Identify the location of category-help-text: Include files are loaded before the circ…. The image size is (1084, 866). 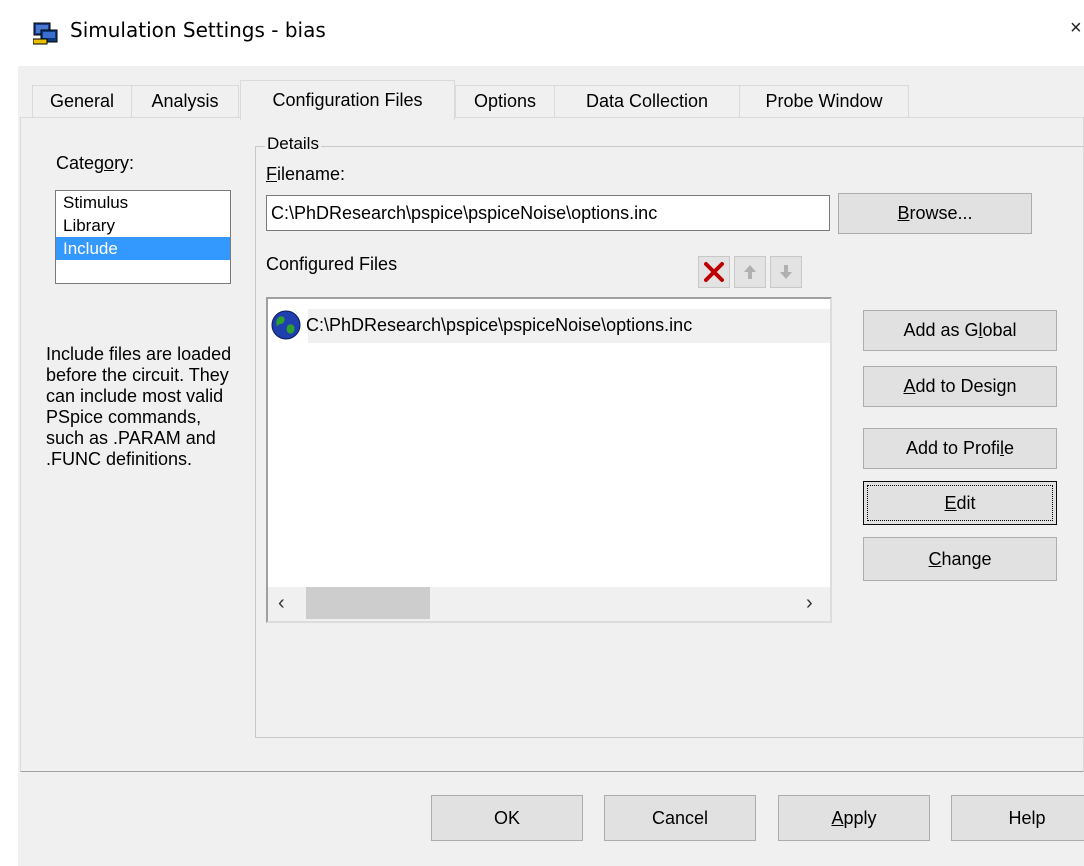
(139, 406).